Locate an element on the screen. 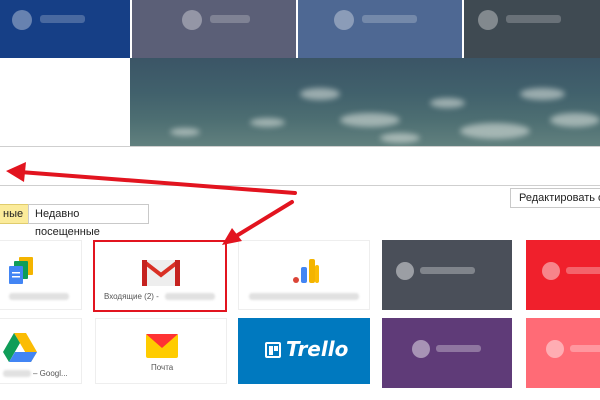  tab-recent-label: Недавно посещенные is located at coordinates (67, 223).